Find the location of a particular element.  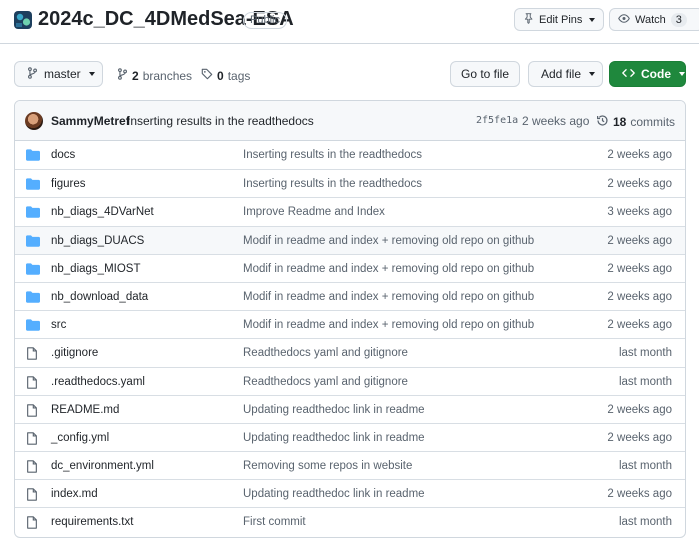

file-commit-message-link: First commit is located at coordinates (274, 522).